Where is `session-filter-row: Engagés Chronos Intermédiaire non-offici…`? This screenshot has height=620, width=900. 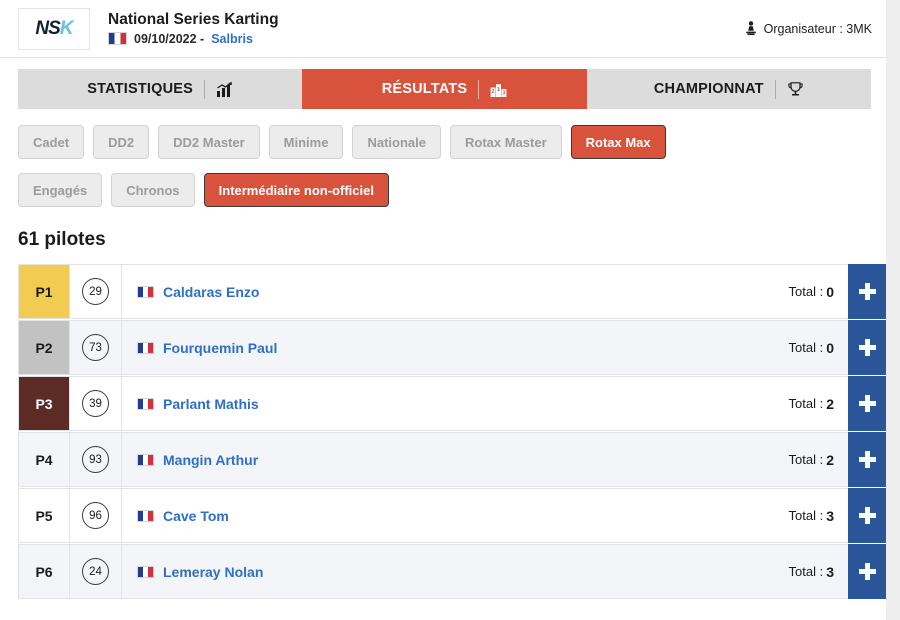
session-filter-row: Engagés Chronos Intermédiaire non-offici… is located at coordinates (443, 183).